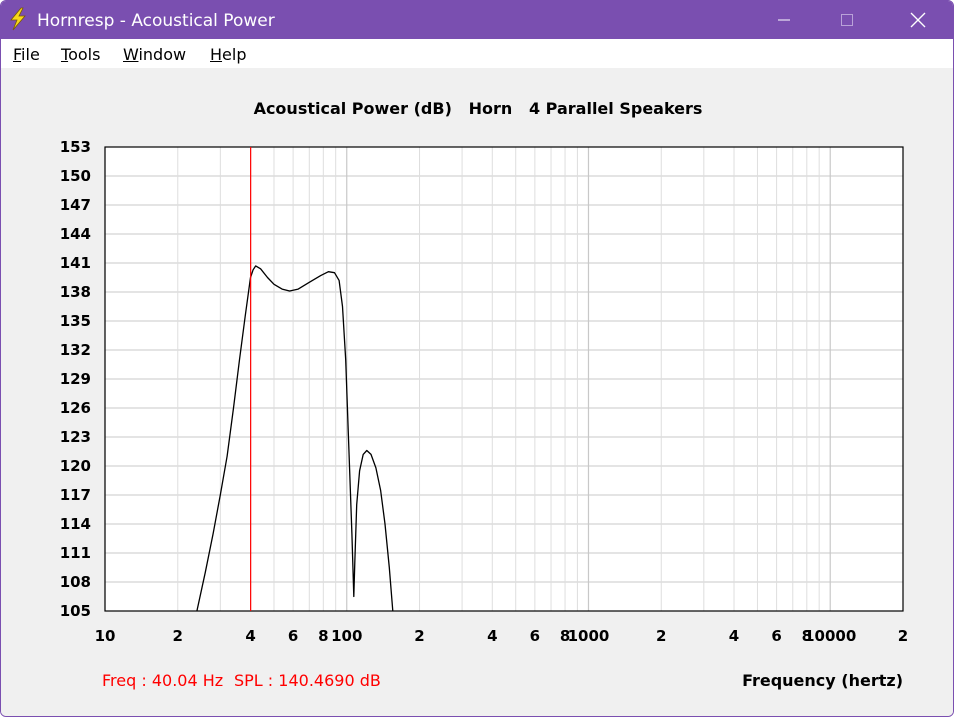 This screenshot has height=717, width=954. I want to click on menu-bar: File Tools Window Help, so click(477, 53).